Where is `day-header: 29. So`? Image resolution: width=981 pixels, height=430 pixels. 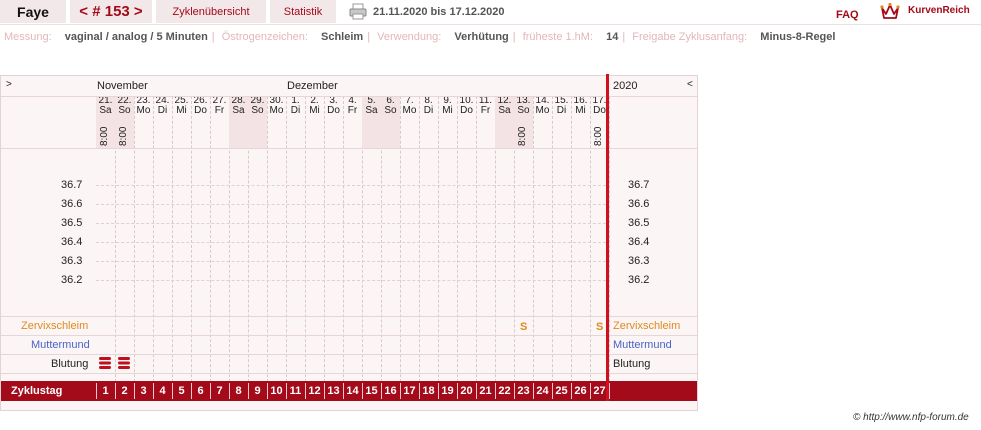 day-header: 29. So is located at coordinates (257, 122).